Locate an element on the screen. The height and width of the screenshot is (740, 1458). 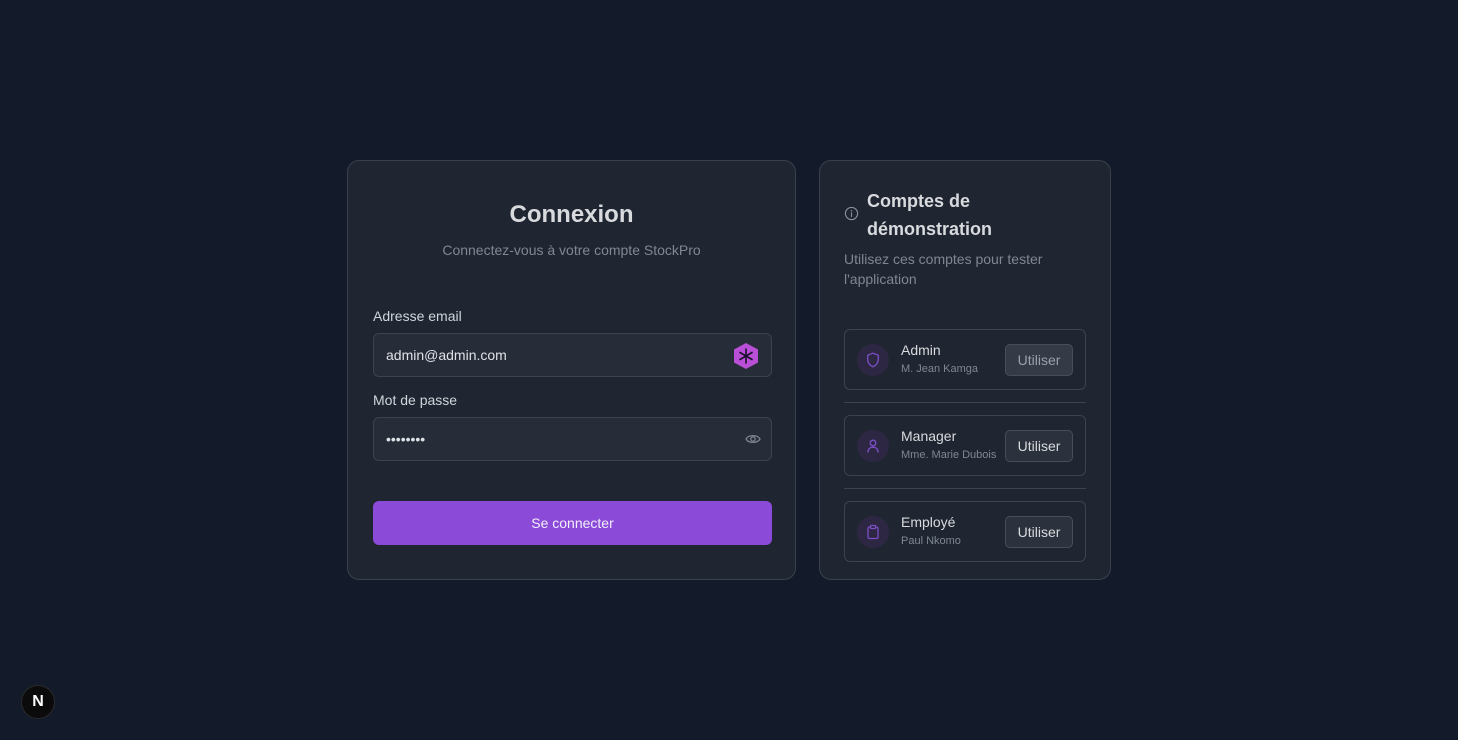
account-item-manager: Manager Mme. Marie Dubois Utiliser is located at coordinates (965, 445).